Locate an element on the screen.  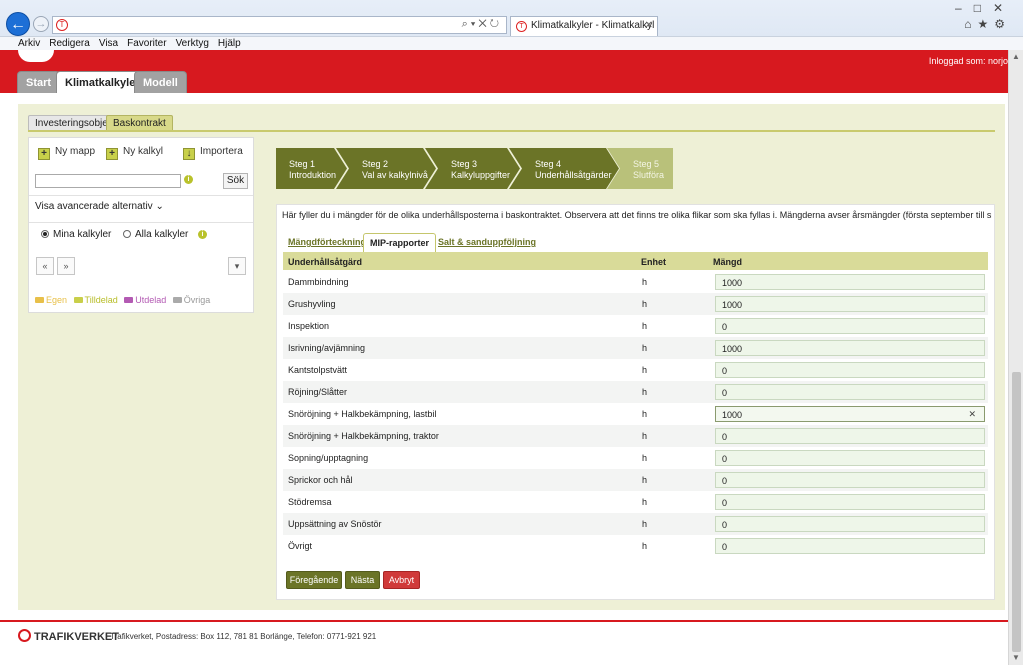
tab-close-icon: ✕ is located at coordinates (649, 25).